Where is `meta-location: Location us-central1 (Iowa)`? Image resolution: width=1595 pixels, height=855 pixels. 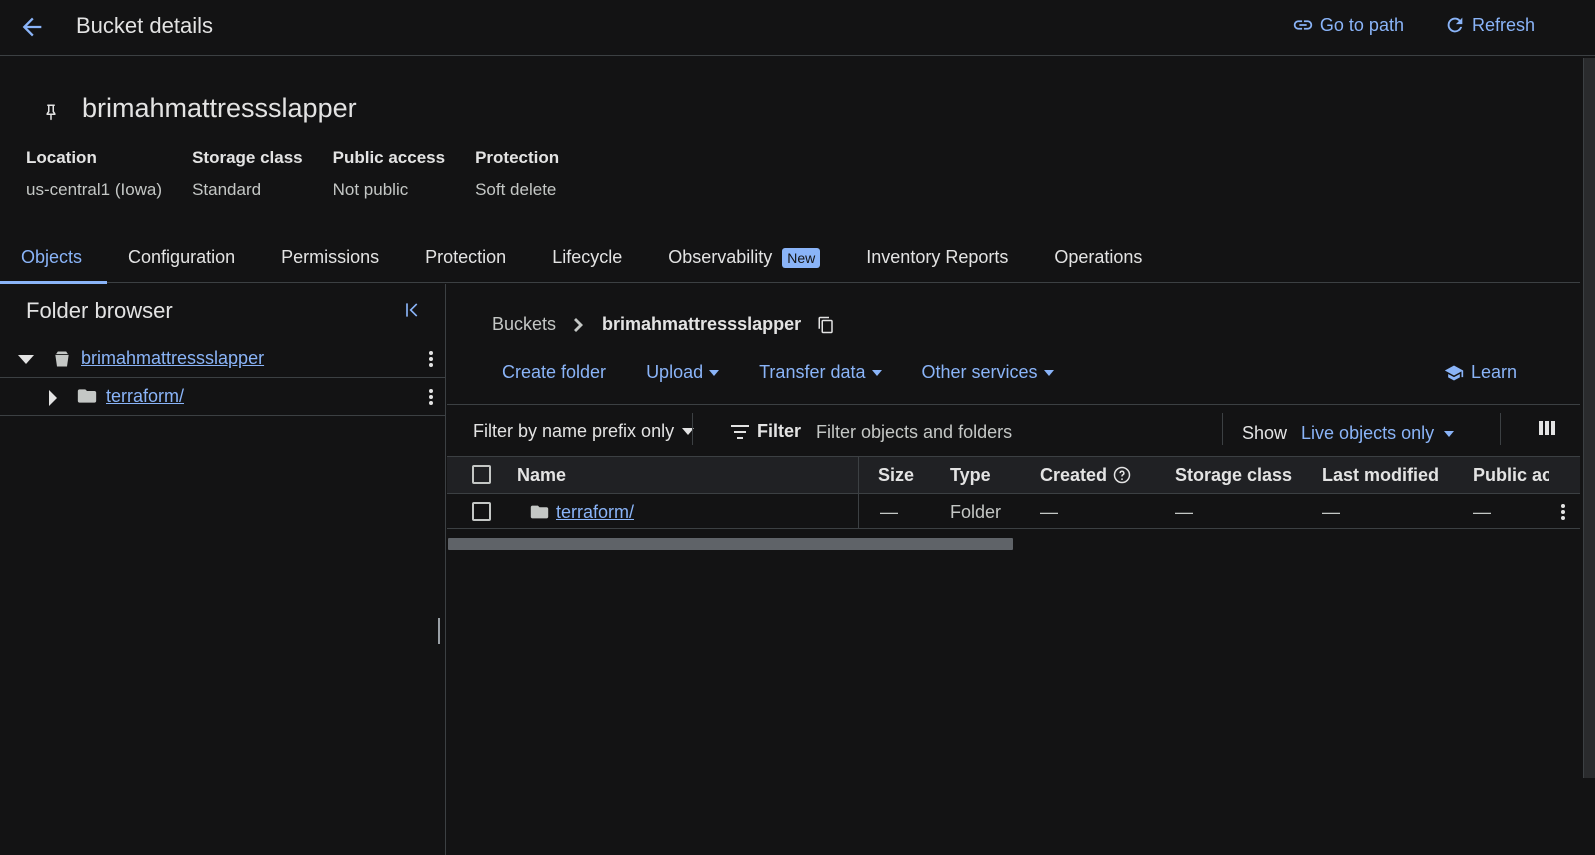
meta-location: Location us-central1 (Iowa) is located at coordinates (94, 173).